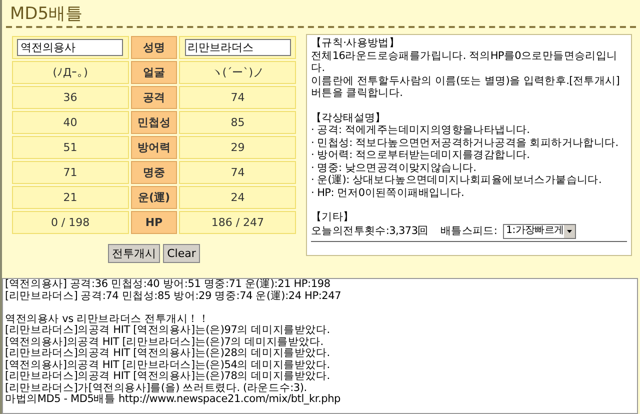 The width and height of the screenshot is (640, 414). I want to click on log-line: [역전의용사]의공격 HIT [리만브라더스]는(은)7의 데미지를받았다., so click(164, 342).